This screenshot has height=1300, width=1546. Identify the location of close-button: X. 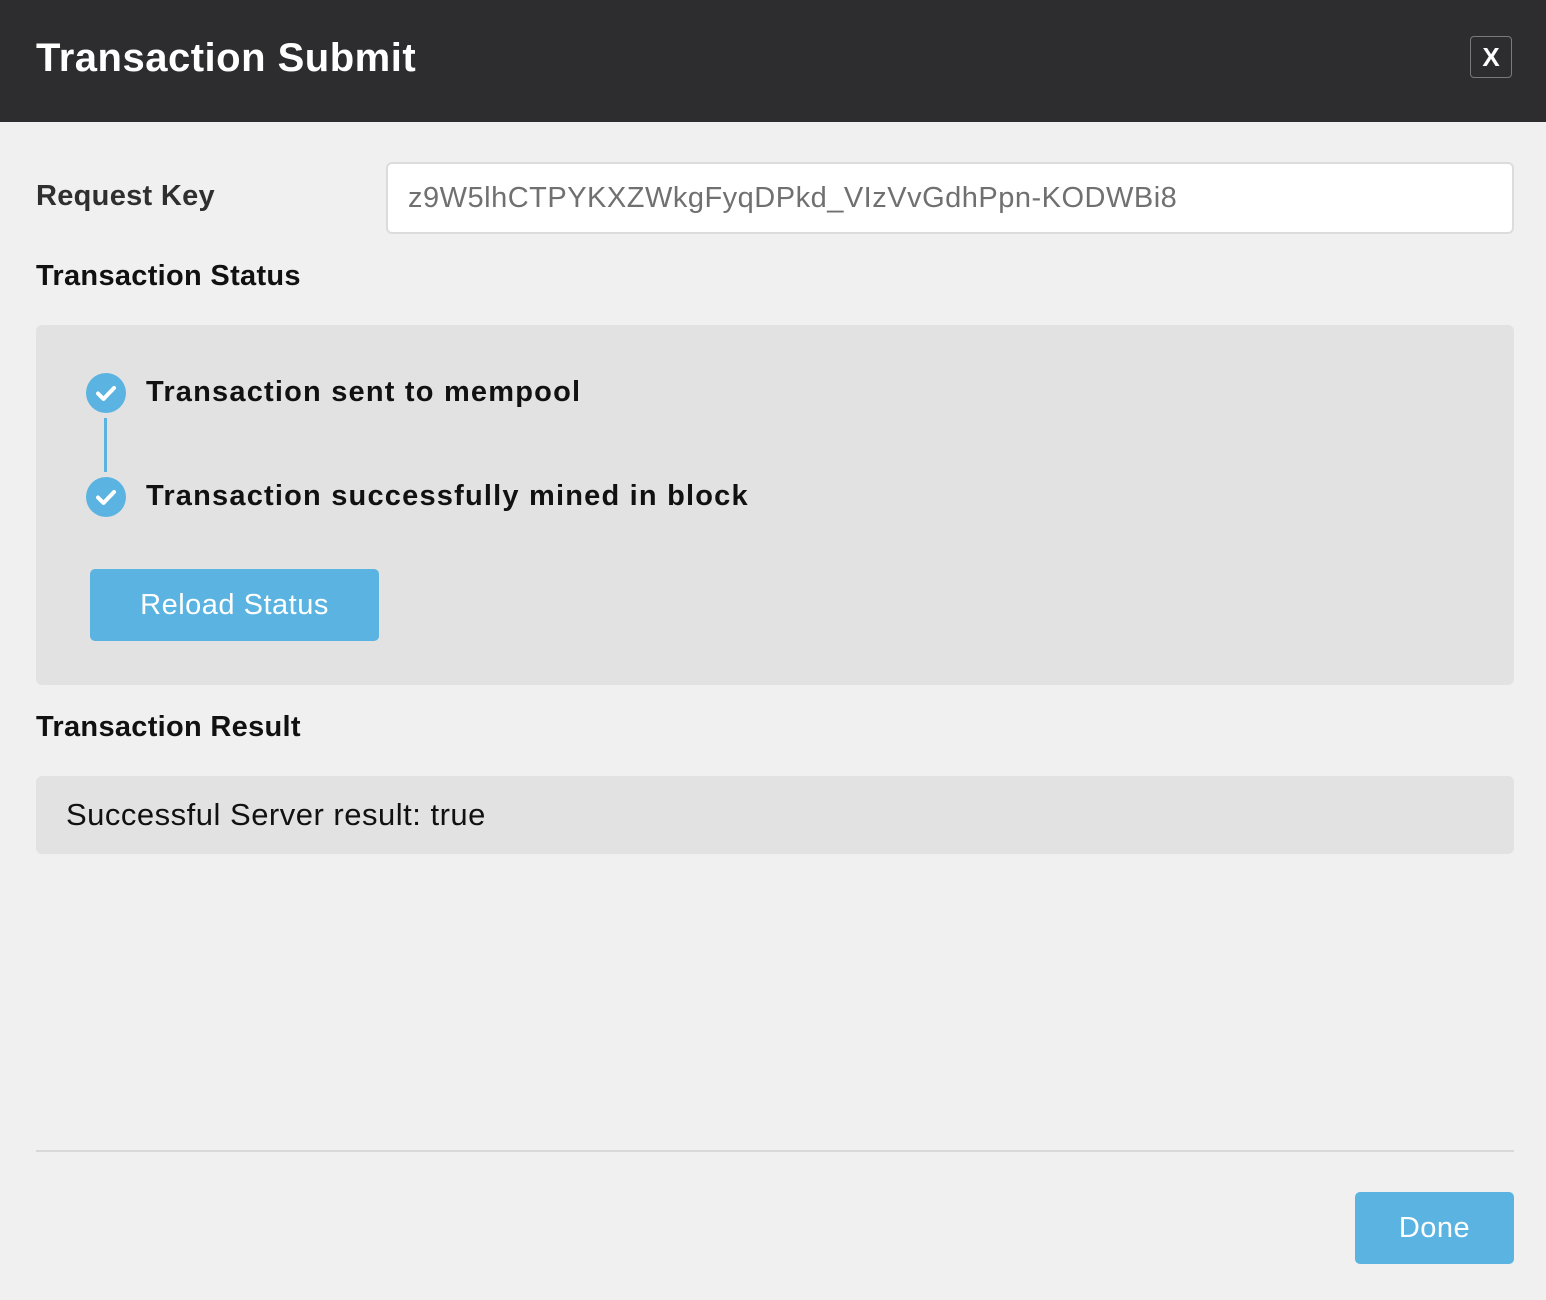
(1491, 57).